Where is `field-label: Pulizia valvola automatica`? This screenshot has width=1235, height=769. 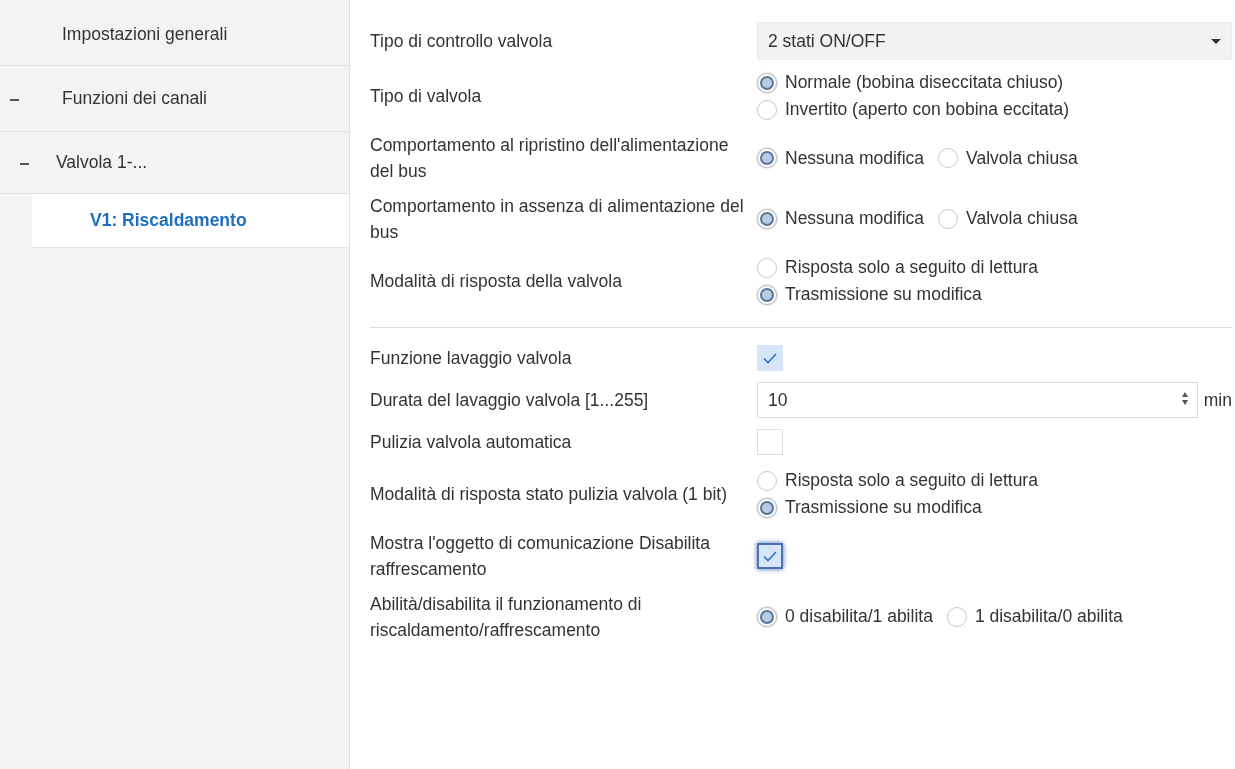 field-label: Pulizia valvola automatica is located at coordinates (471, 442).